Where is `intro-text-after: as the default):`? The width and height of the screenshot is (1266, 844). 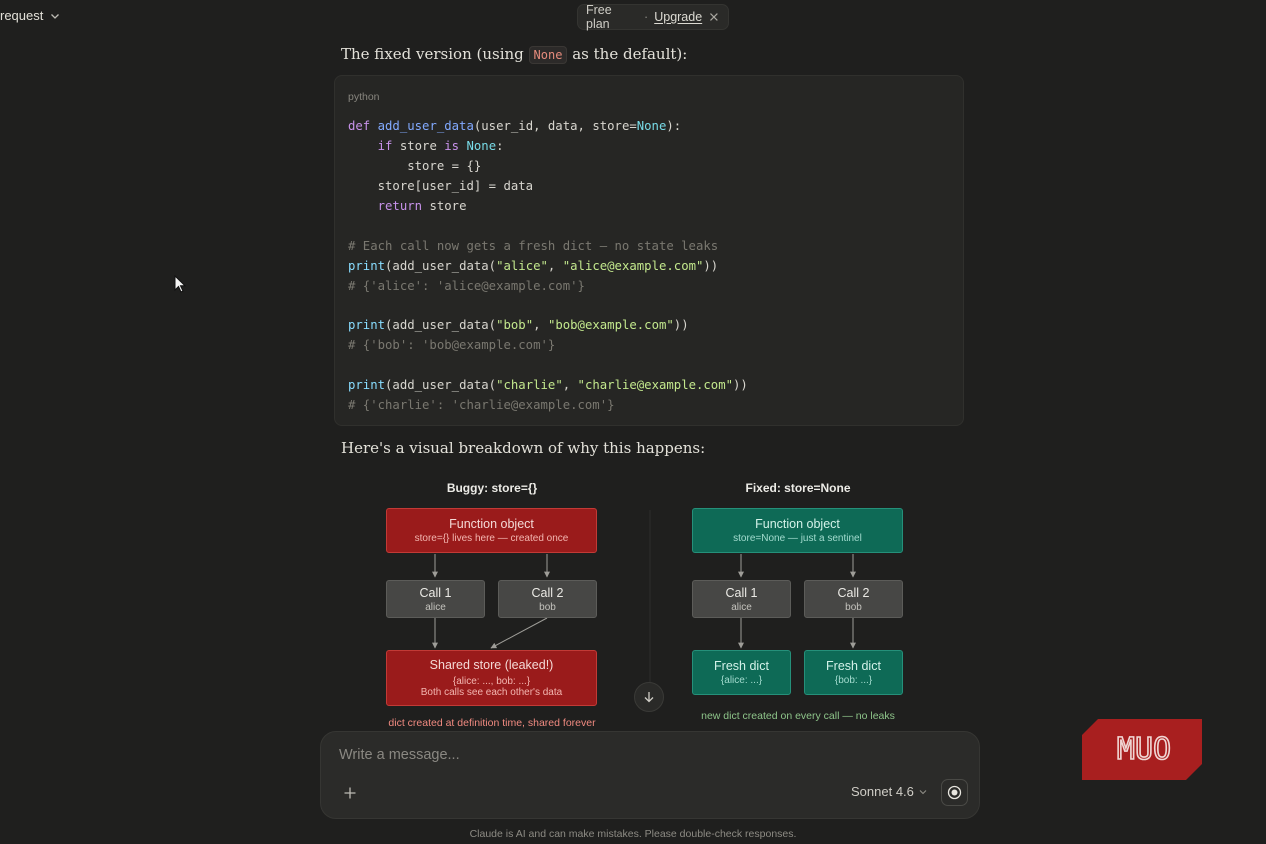 intro-text-after: as the default): is located at coordinates (627, 54).